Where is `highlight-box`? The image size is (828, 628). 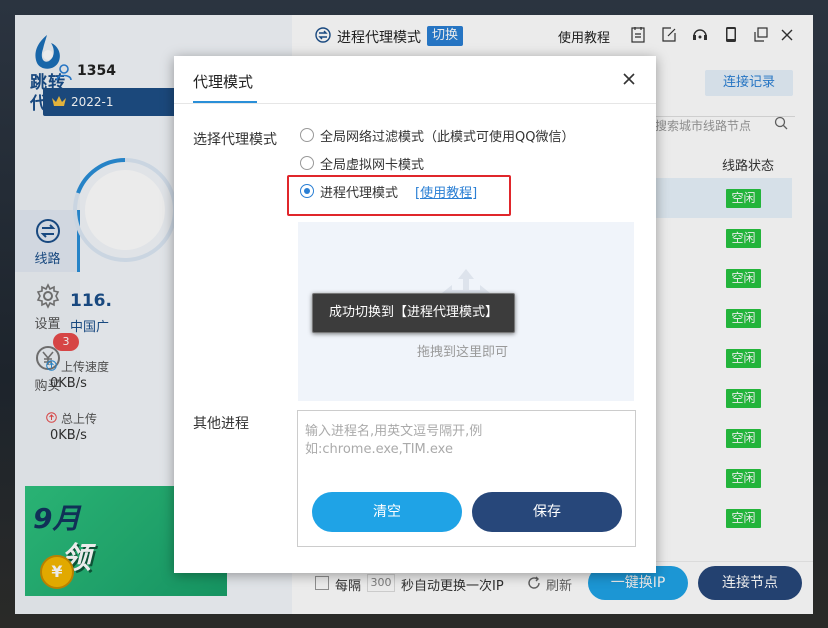
highlight-box is located at coordinates (399, 195).